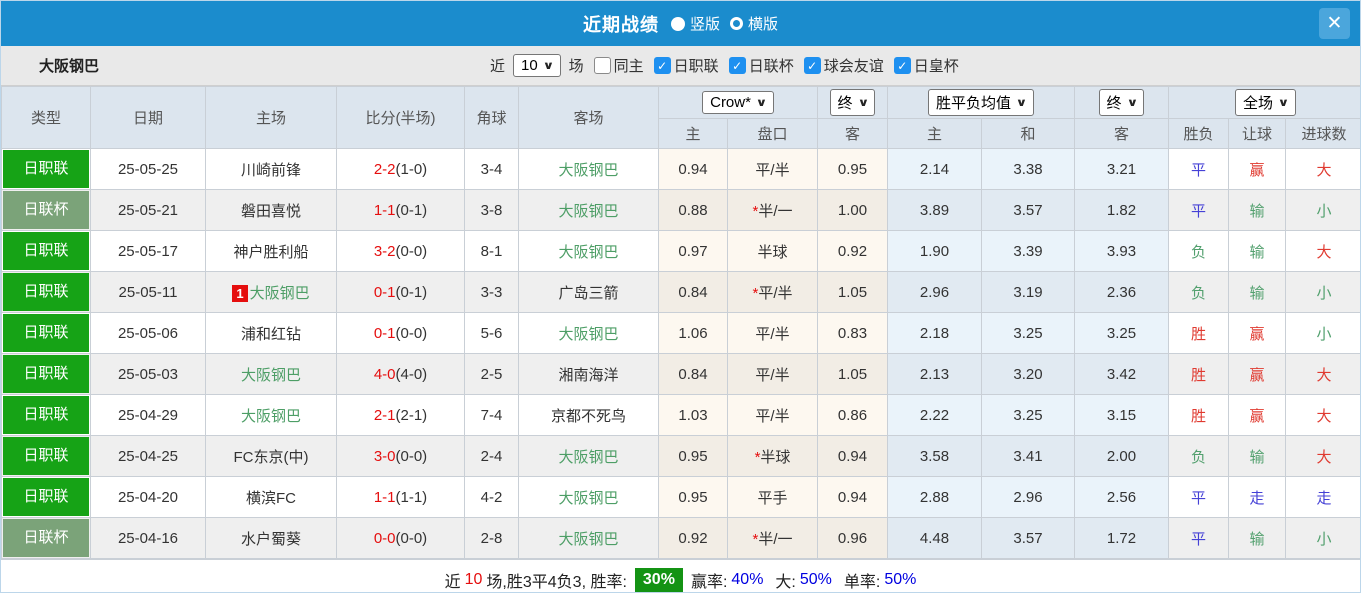 The width and height of the screenshot is (1361, 593). I want to click on away-team-name: 京都不死鸟, so click(588, 416).